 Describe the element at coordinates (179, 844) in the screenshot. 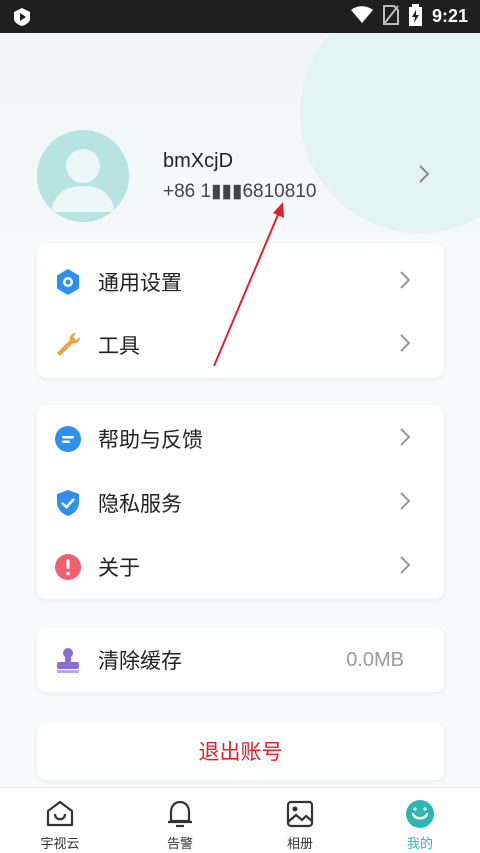

I see `tab-label: 告警` at that location.